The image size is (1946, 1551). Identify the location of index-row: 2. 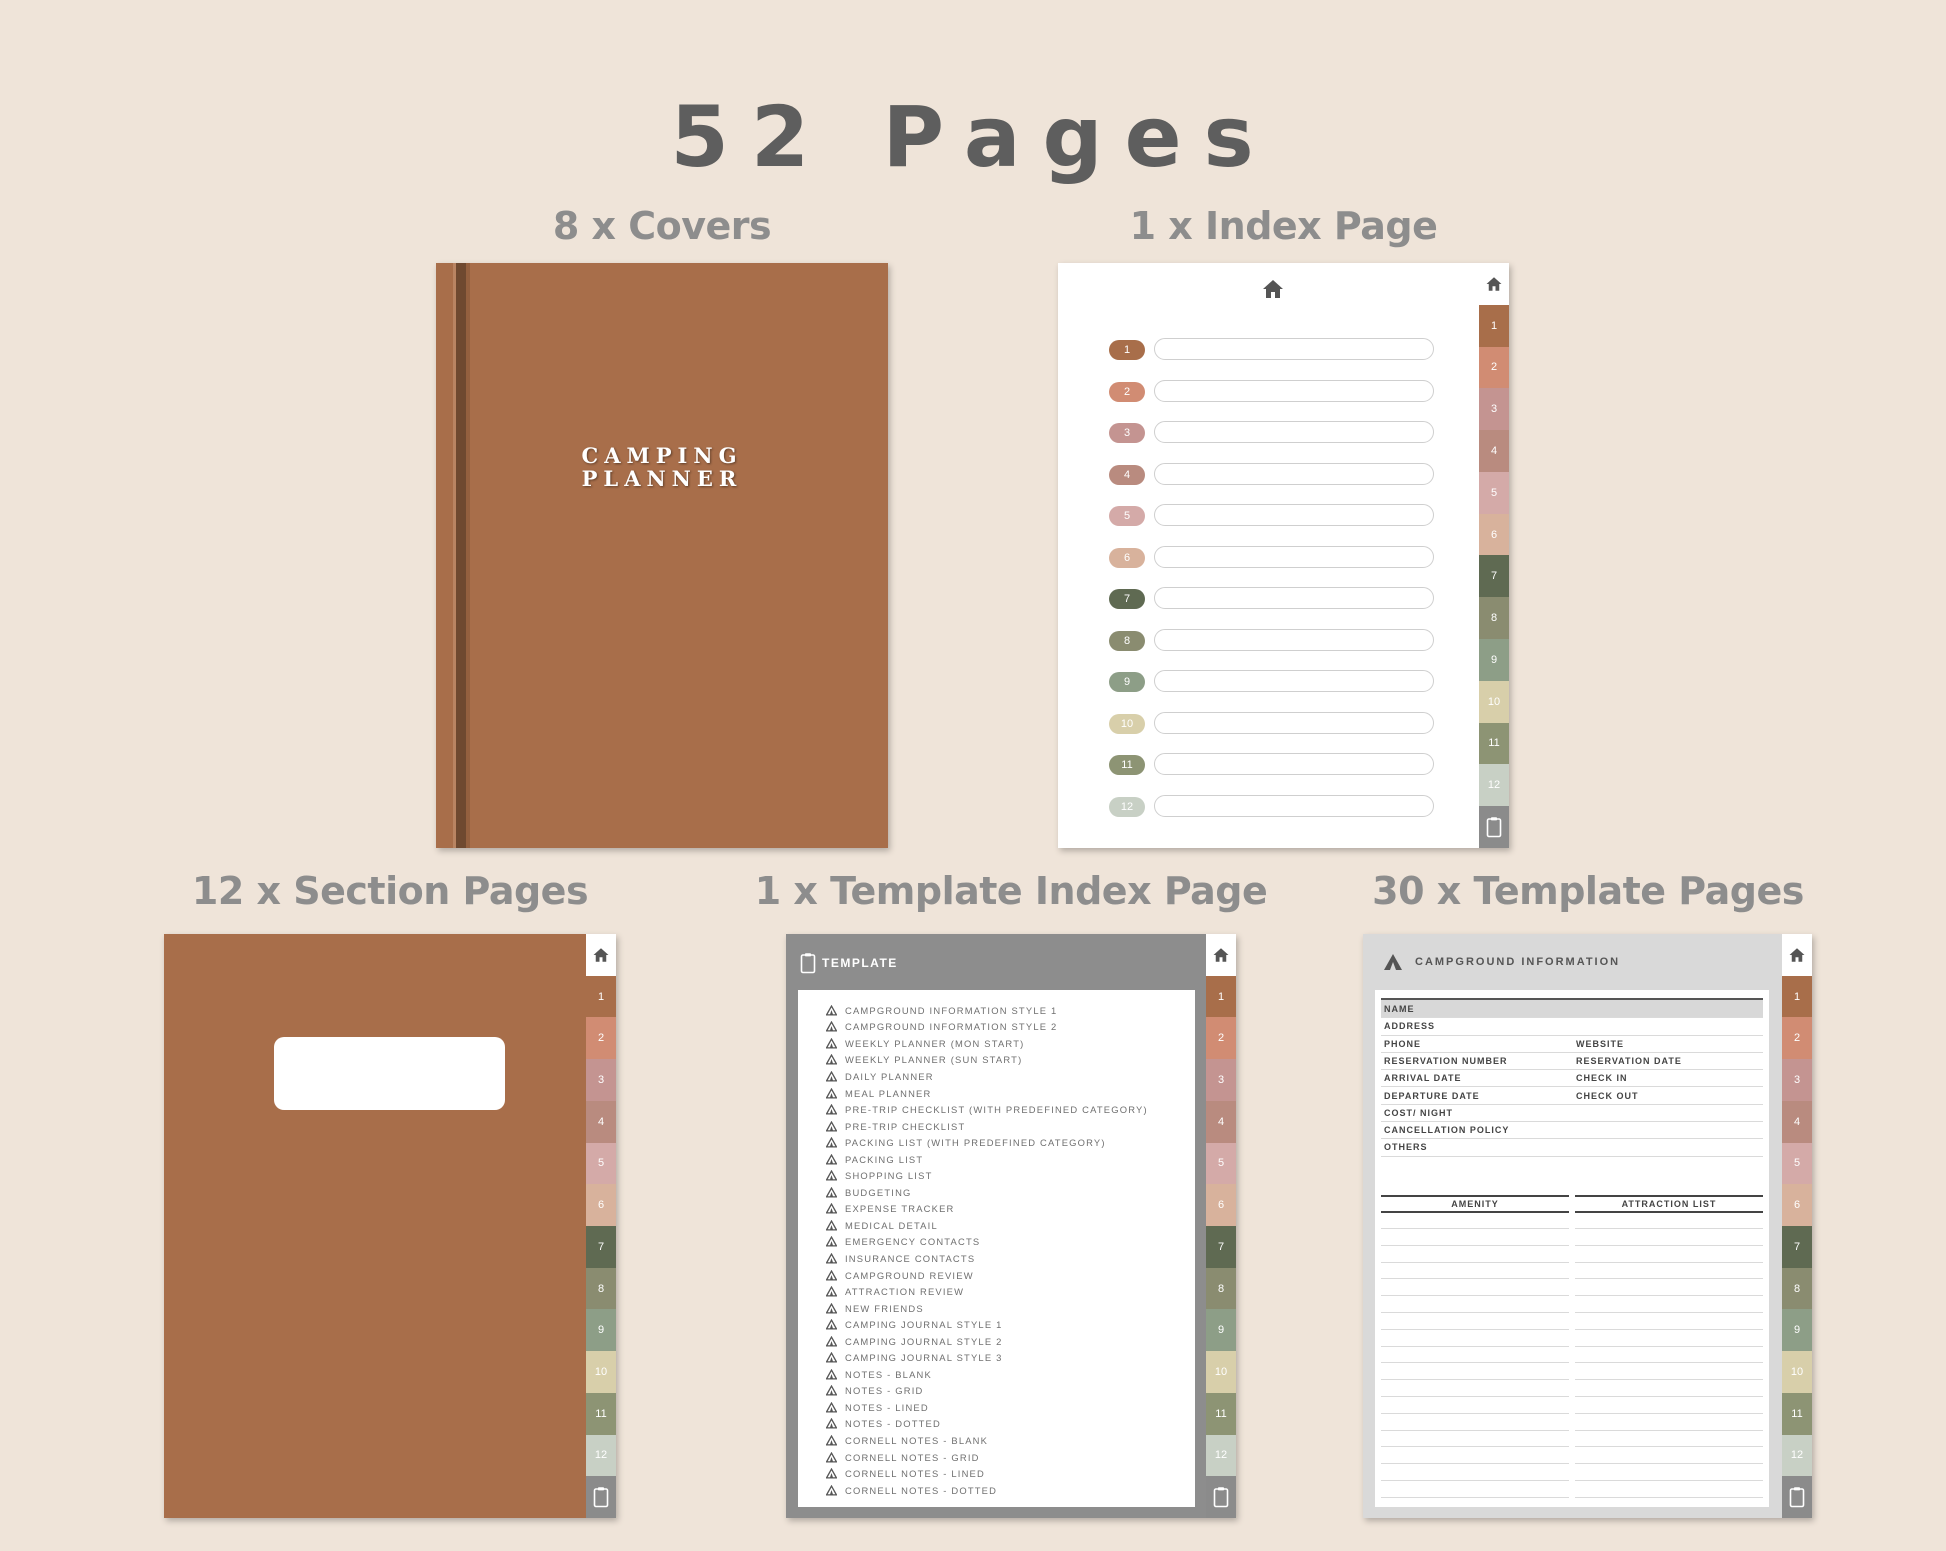
(1273, 391).